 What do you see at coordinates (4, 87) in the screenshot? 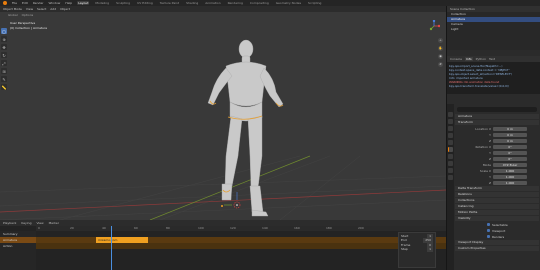
I see `measure-tool-icon: 📏` at bounding box center [4, 87].